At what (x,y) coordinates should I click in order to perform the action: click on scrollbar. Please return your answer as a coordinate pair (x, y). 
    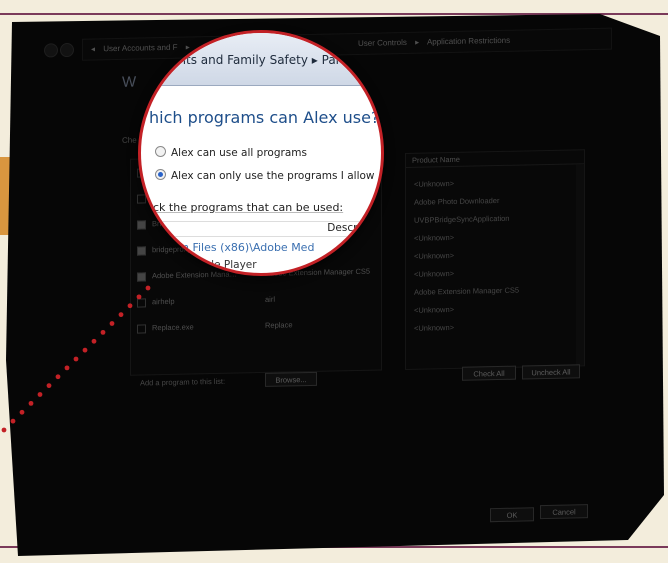
    Looking at the image, I should click on (580, 265).